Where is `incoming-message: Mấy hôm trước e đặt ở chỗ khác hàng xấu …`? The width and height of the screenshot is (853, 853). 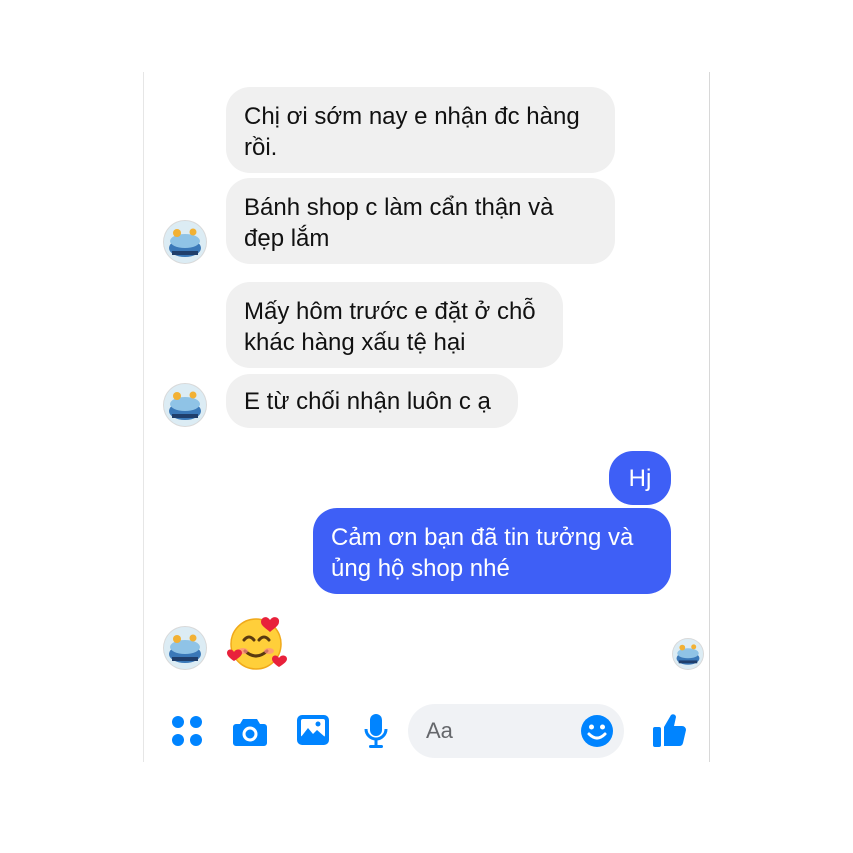
incoming-message: Mấy hôm trước e đặt ở chỗ khác hàng xấu … is located at coordinates (394, 325).